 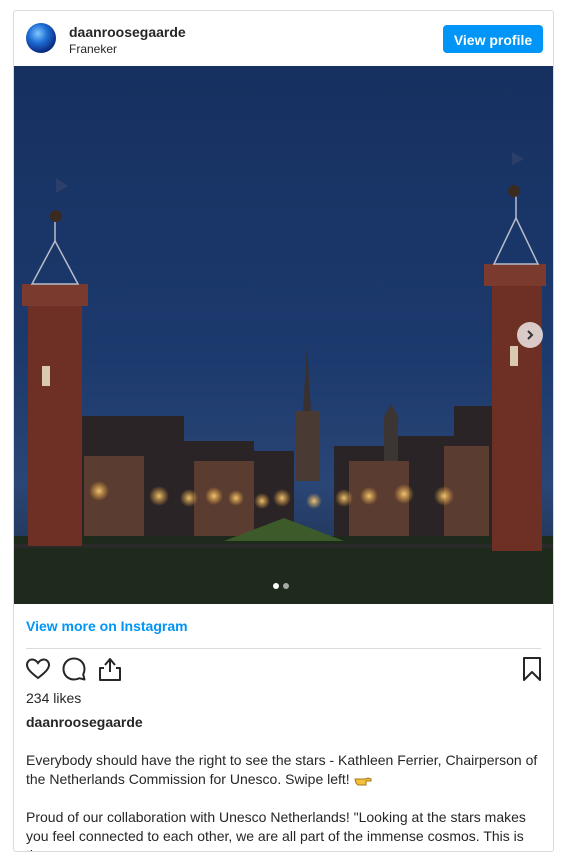 What do you see at coordinates (362, 781) in the screenshot?
I see `pointing-hand-icon` at bounding box center [362, 781].